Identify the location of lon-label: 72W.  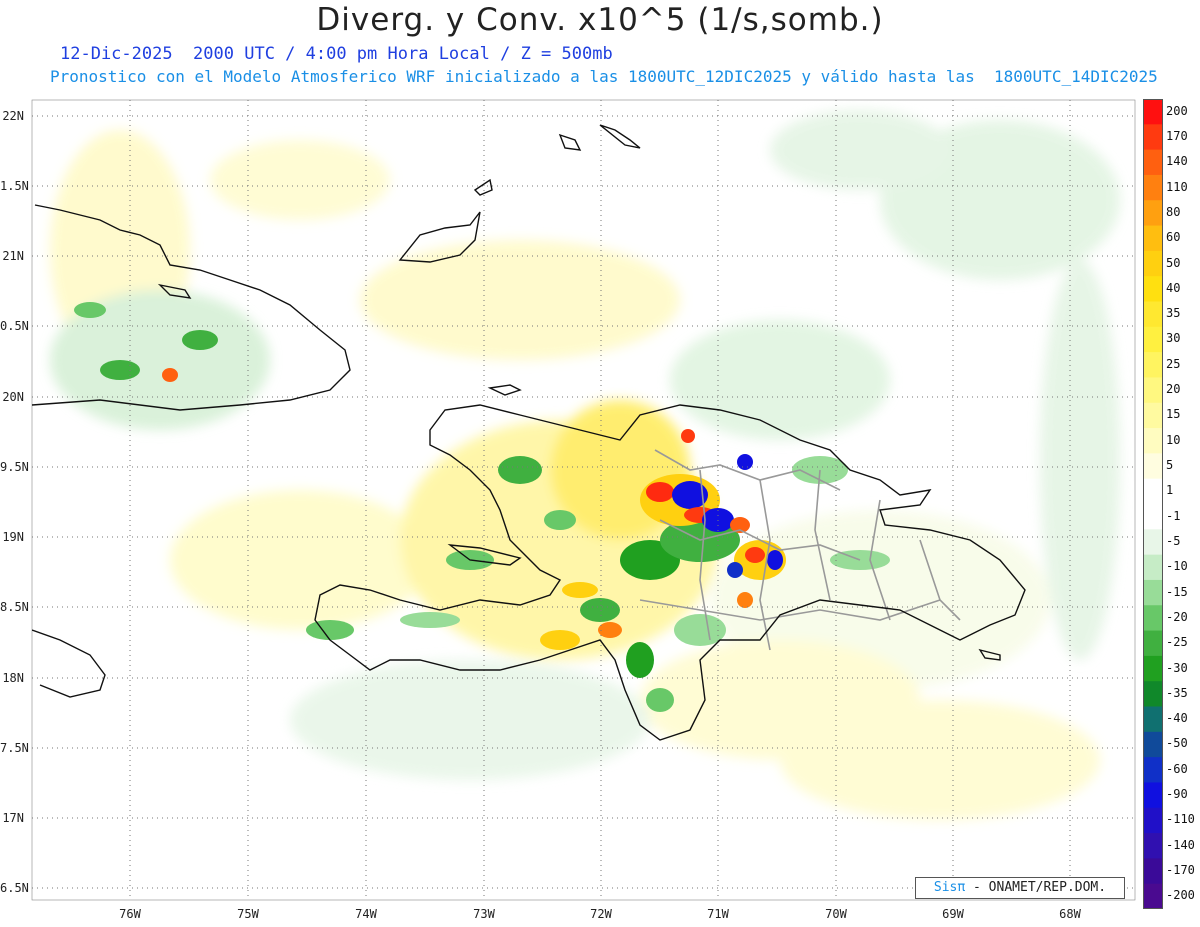
(601, 914).